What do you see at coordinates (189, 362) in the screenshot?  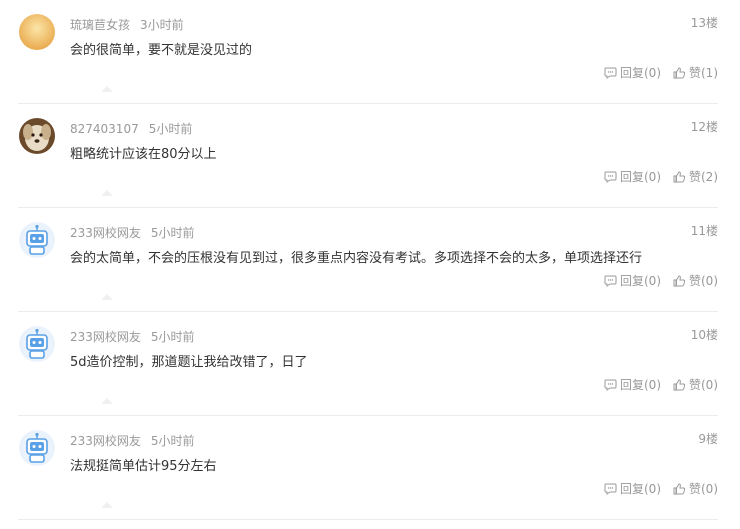 I see `comment-text: 5d造价控制，那道题让我给改错了，日了` at bounding box center [189, 362].